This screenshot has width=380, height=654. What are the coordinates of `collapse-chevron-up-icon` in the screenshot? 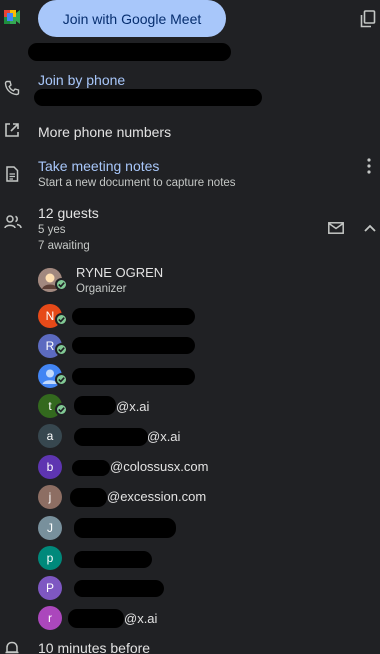 It's located at (370, 228).